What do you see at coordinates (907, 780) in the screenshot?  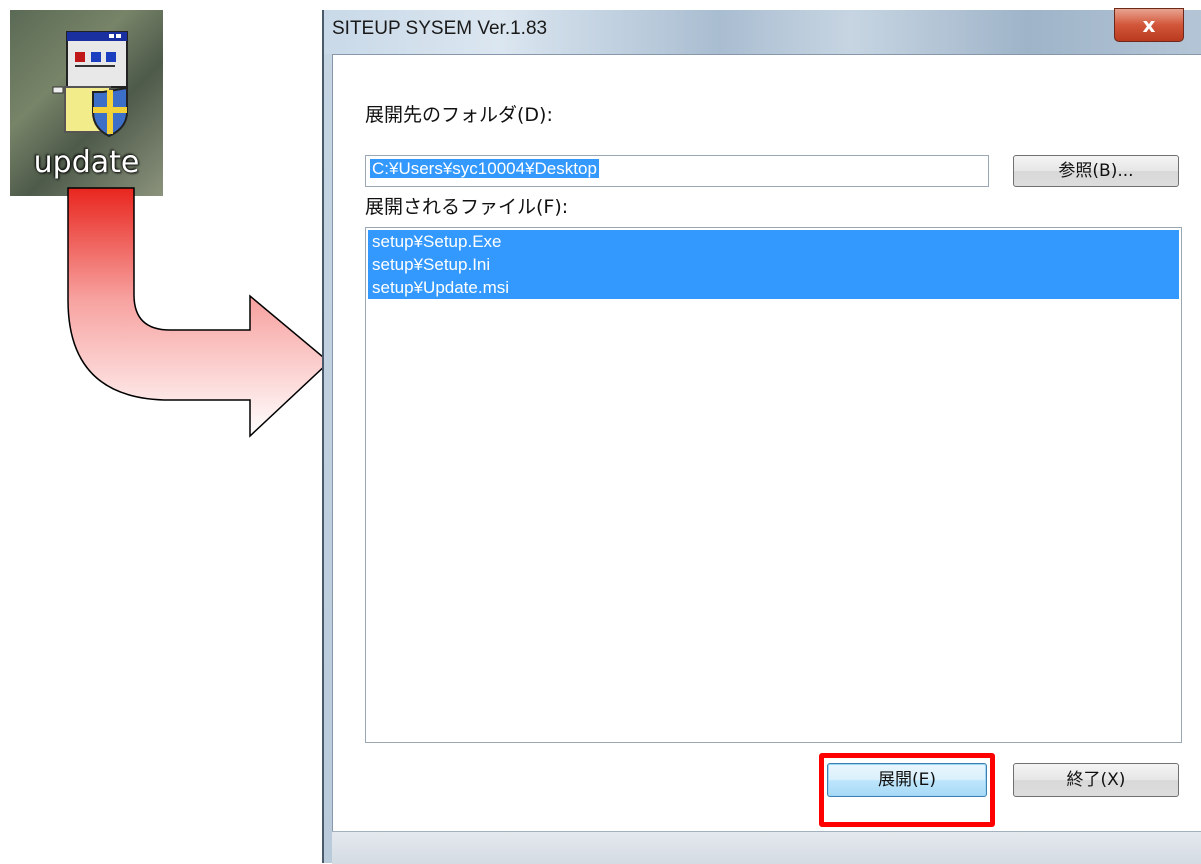 I see `extract-button: 展開(E)` at bounding box center [907, 780].